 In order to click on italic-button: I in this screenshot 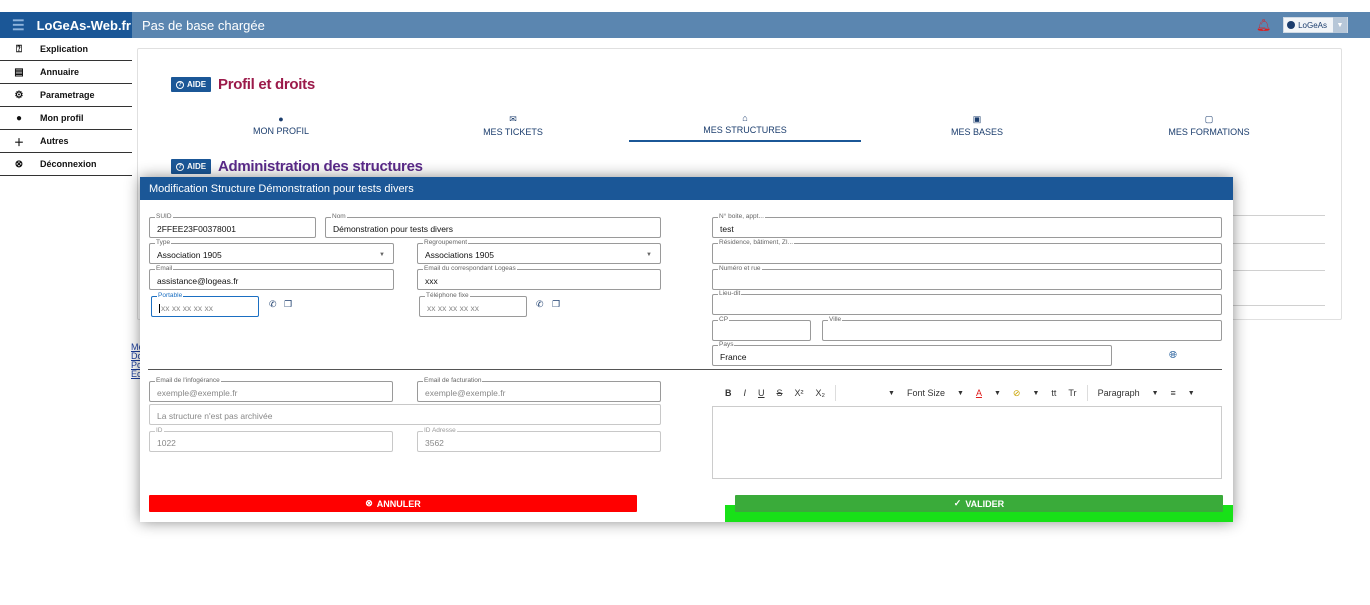, I will do `click(745, 393)`.